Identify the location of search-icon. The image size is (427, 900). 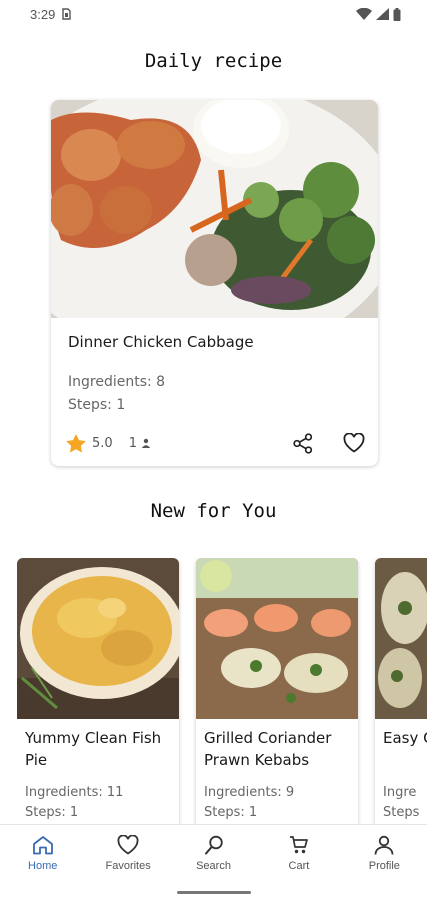
(213, 845).